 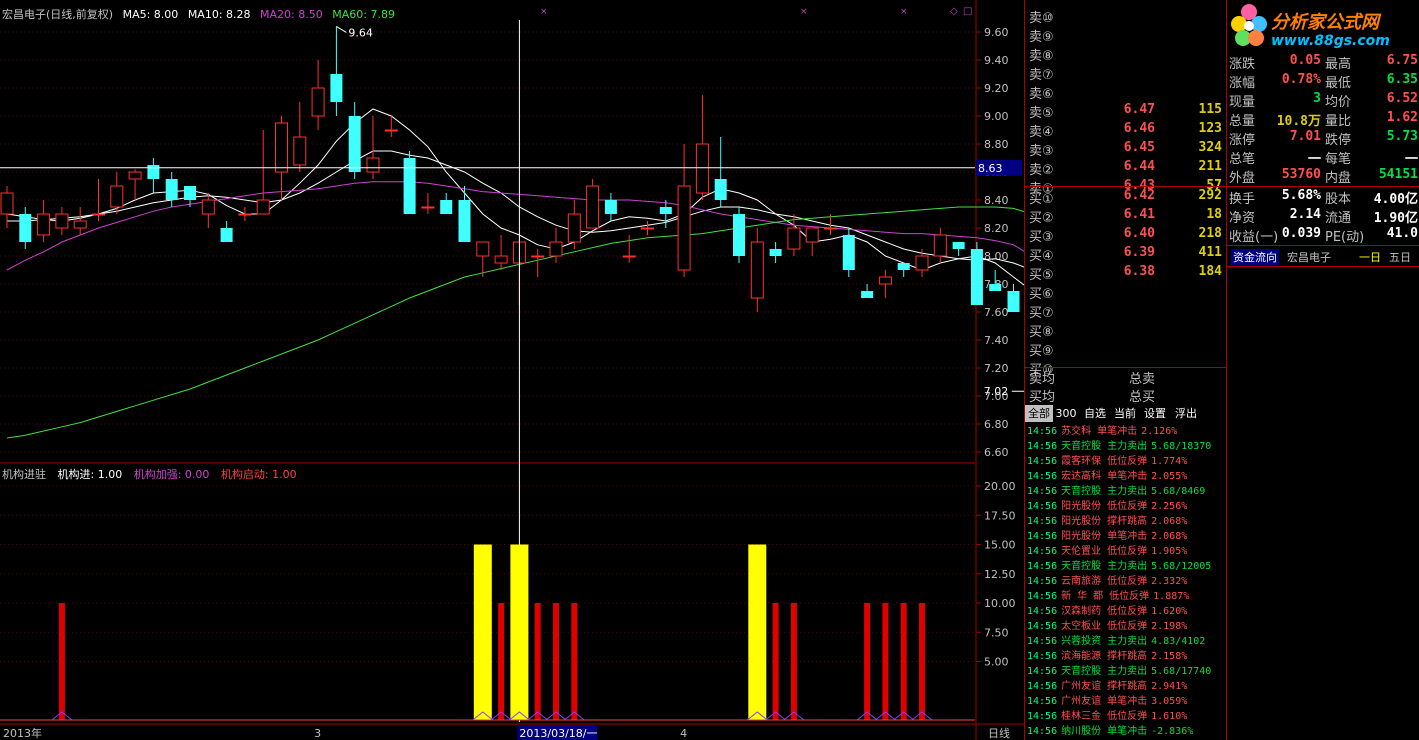 What do you see at coordinates (1066, 413) in the screenshot?
I see `feed-tab: 300` at bounding box center [1066, 413].